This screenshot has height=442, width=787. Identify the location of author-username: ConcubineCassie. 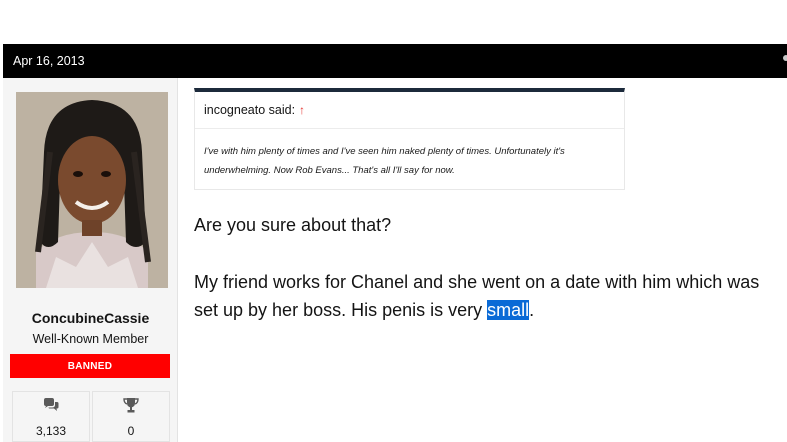
(90, 318).